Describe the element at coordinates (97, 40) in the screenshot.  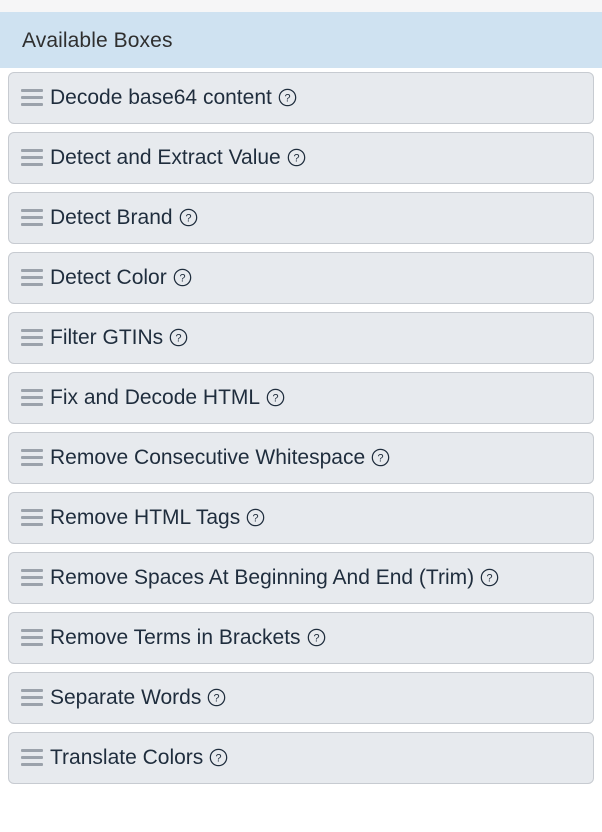
I see `page-title: Available Boxes` at that location.